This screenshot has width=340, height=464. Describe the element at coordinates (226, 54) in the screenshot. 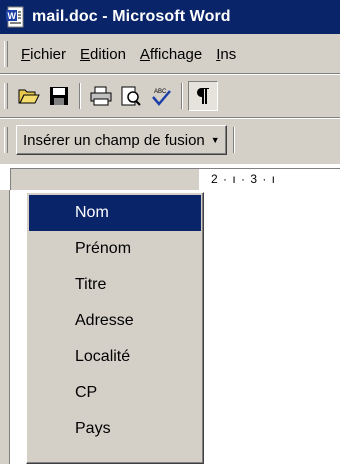

I see `menu-insertion: Ins` at that location.